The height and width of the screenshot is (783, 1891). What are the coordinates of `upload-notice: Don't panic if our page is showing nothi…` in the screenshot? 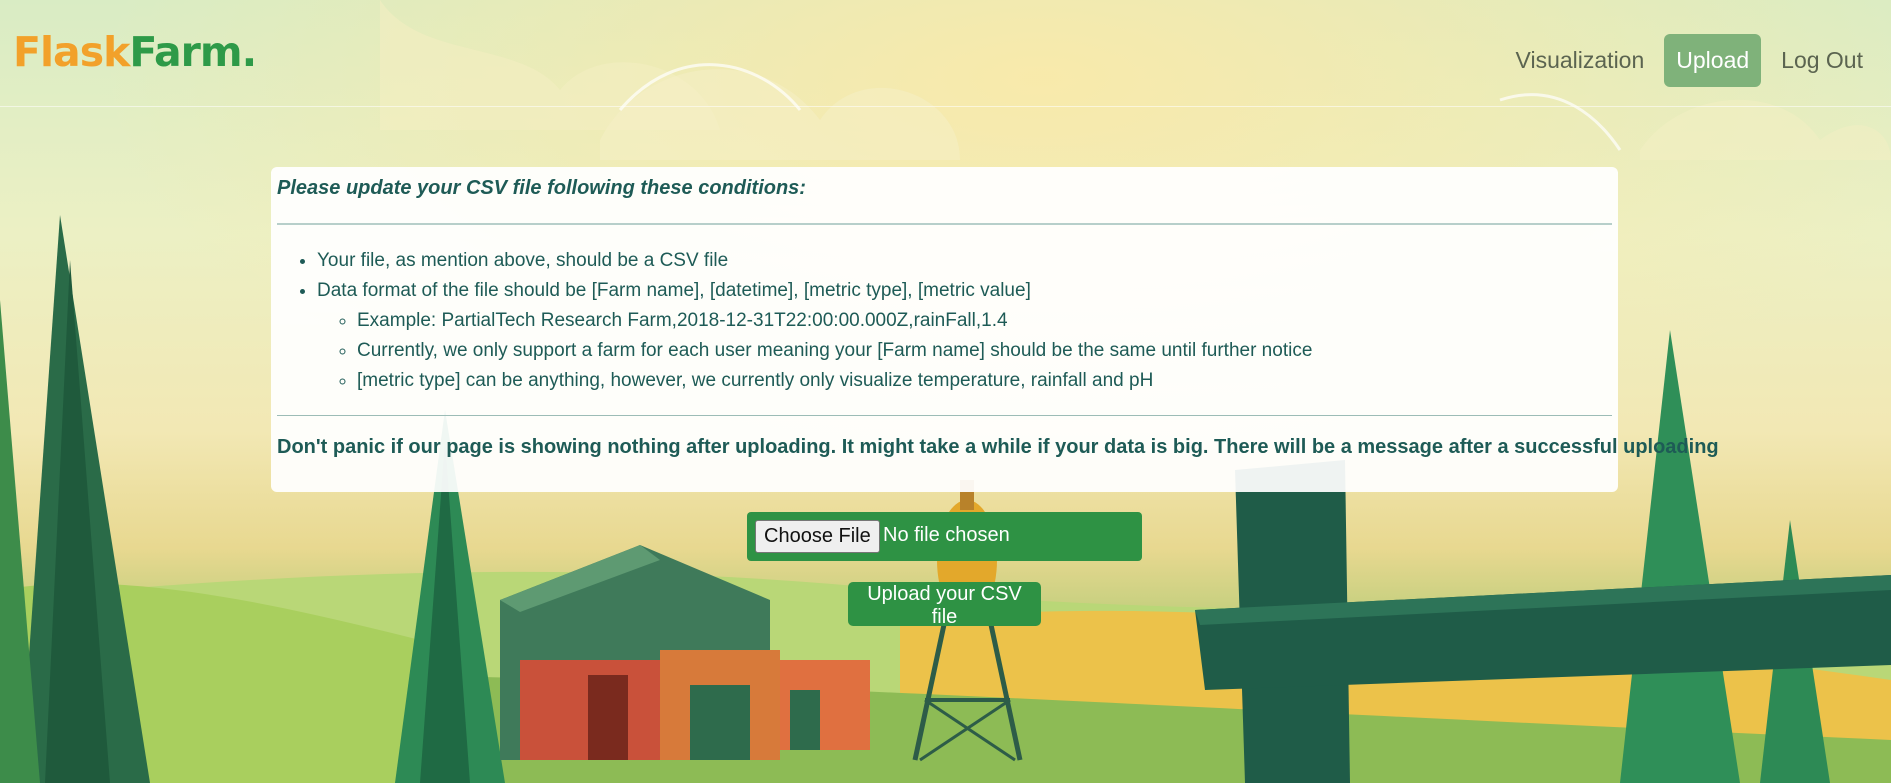 It's located at (998, 447).